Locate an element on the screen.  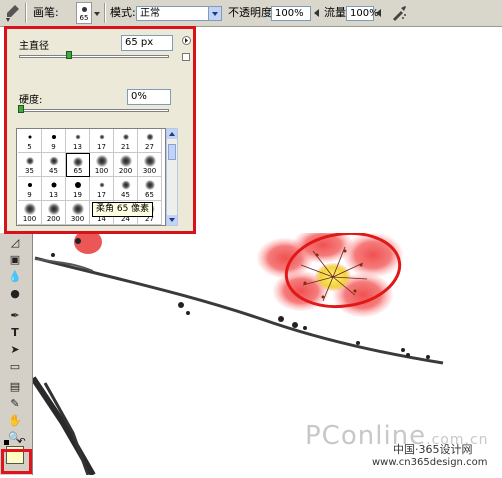
opacity-field: 100% is located at coordinates (291, 13).